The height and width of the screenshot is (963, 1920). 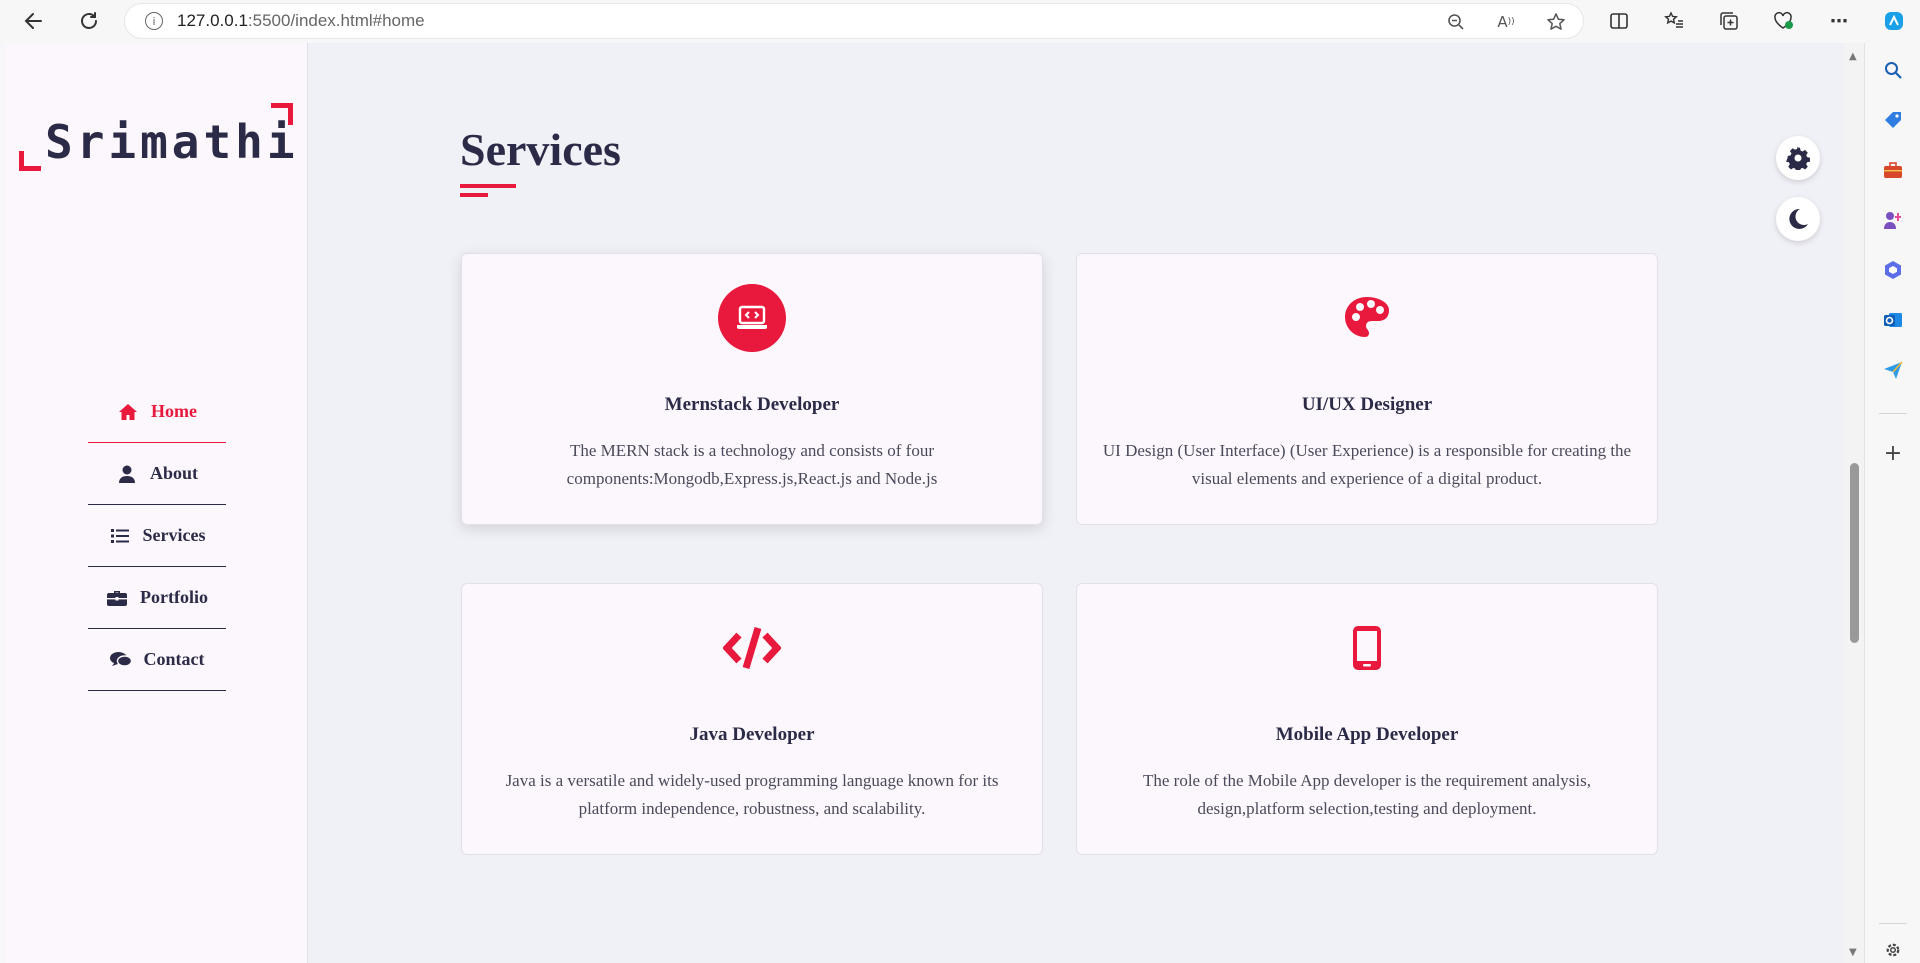 I want to click on zoom-out-icon, so click(x=1456, y=22).